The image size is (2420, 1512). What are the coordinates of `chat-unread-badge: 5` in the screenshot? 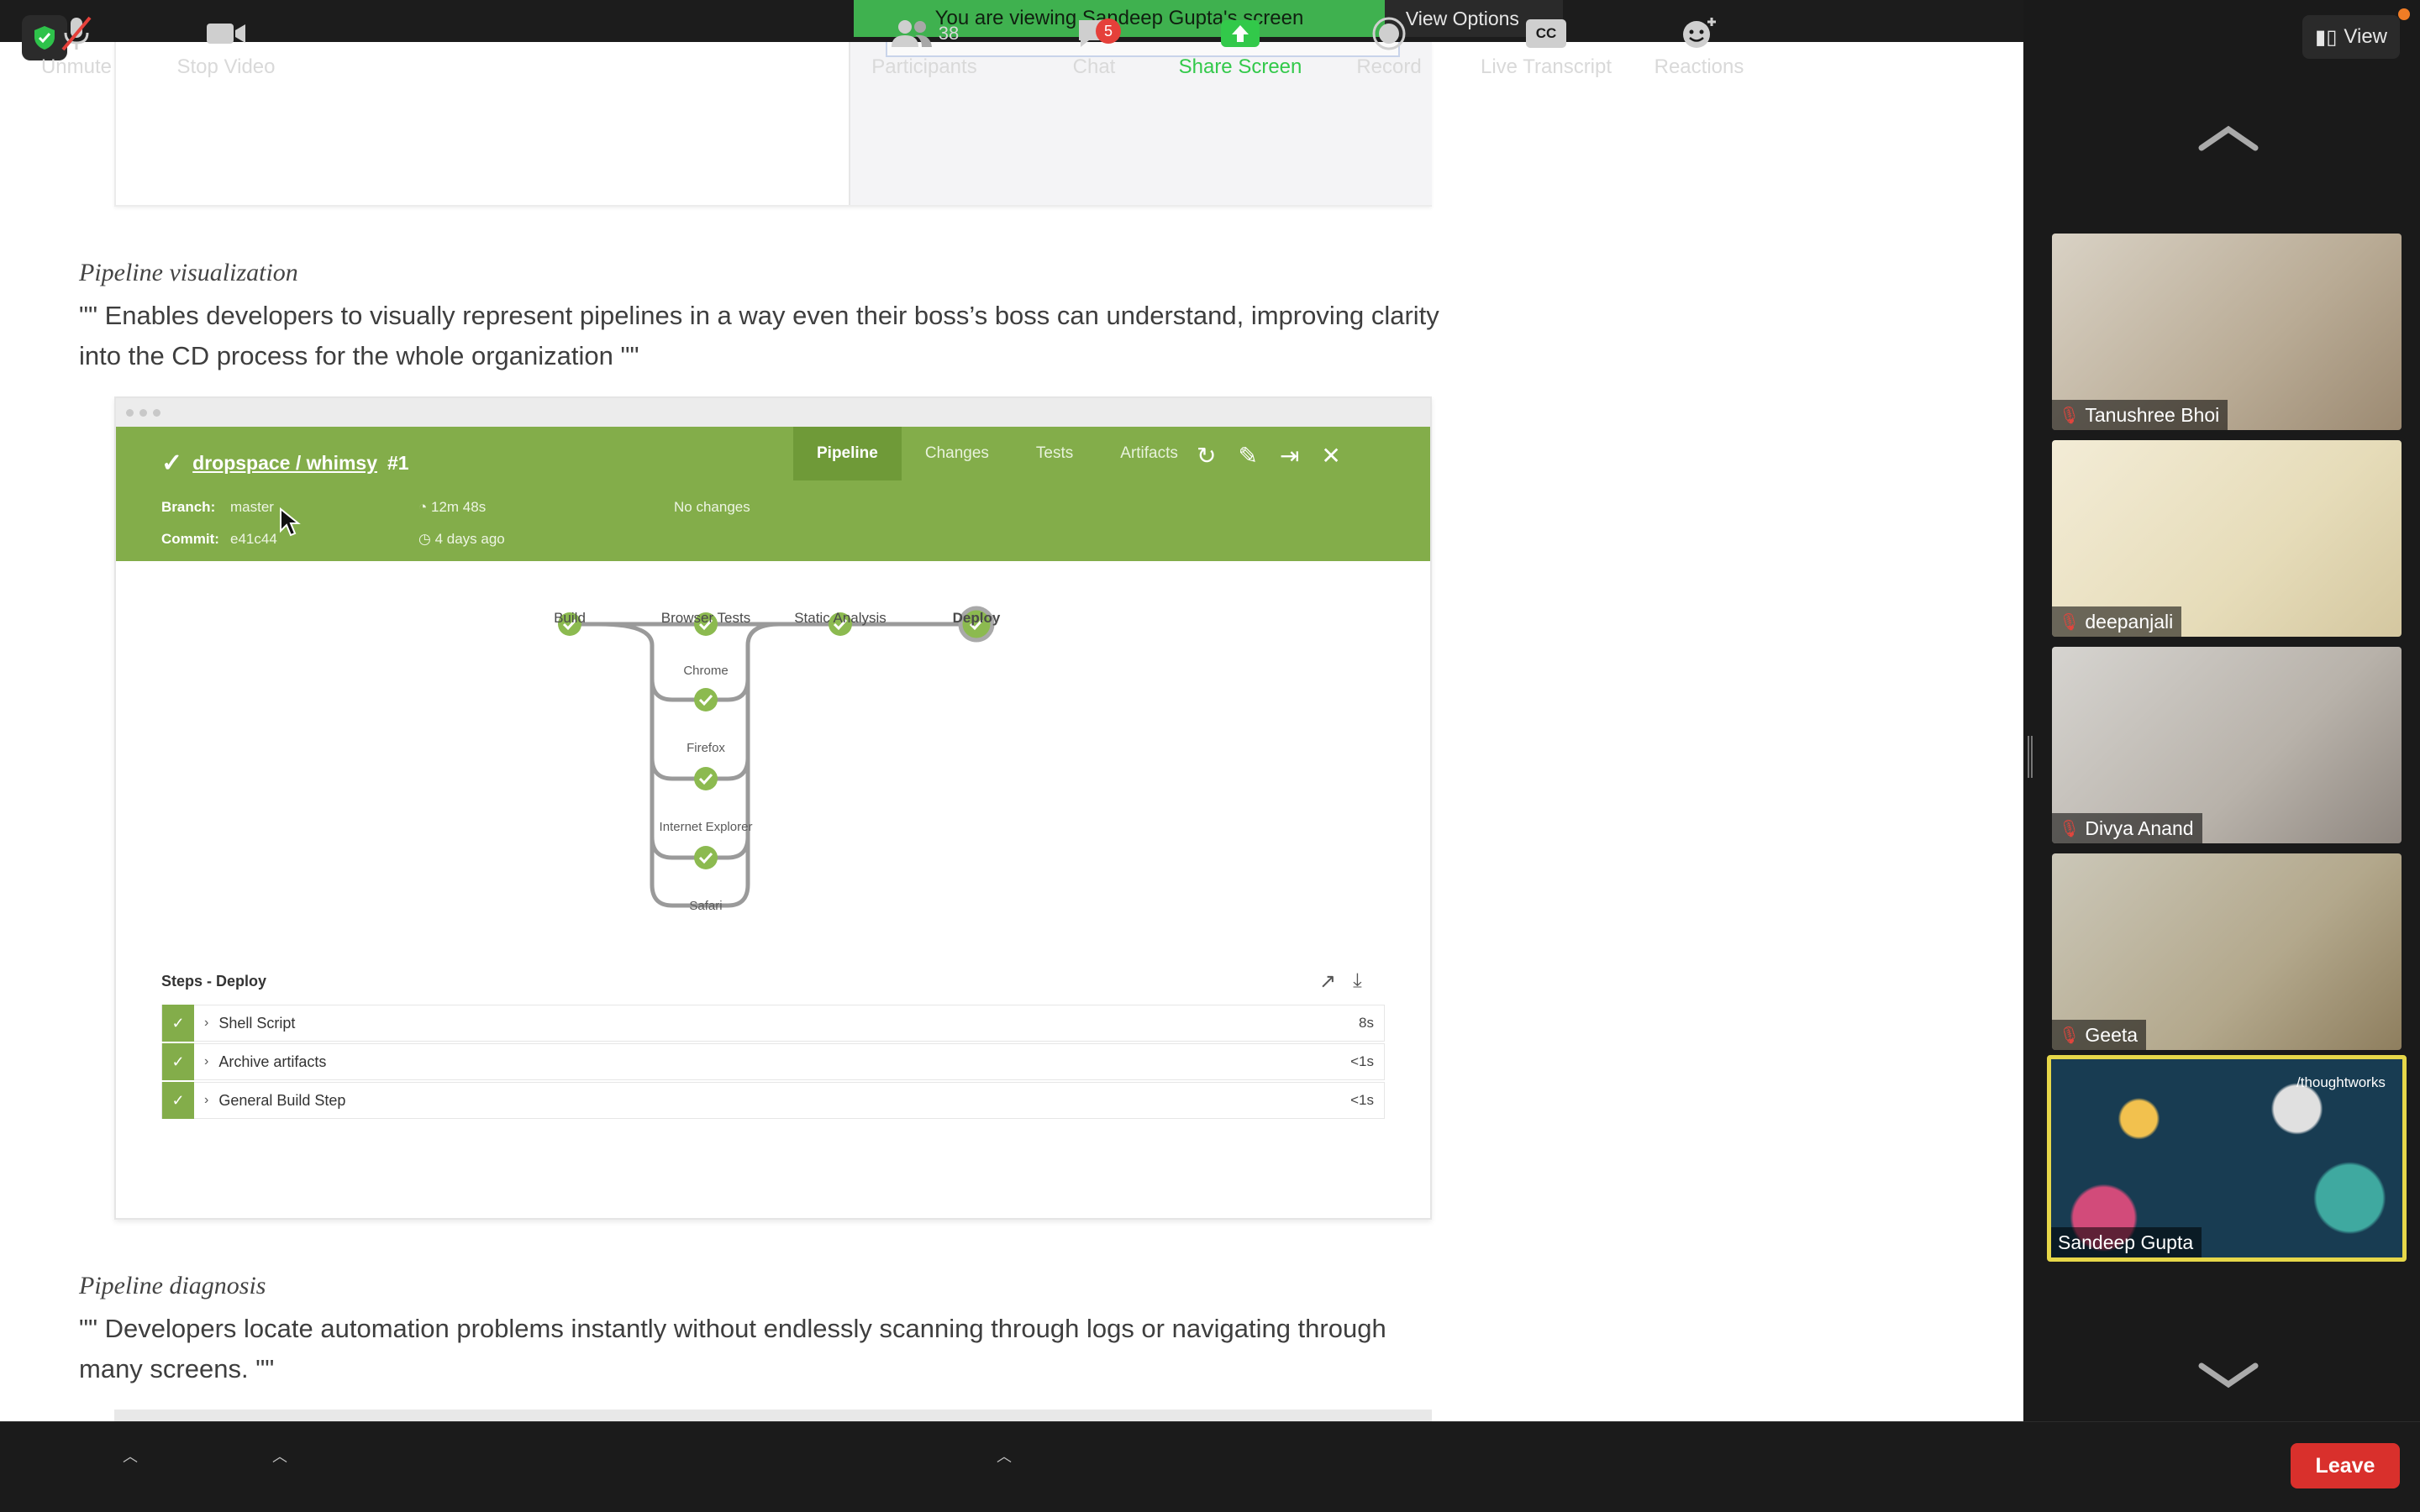 It's located at (1108, 31).